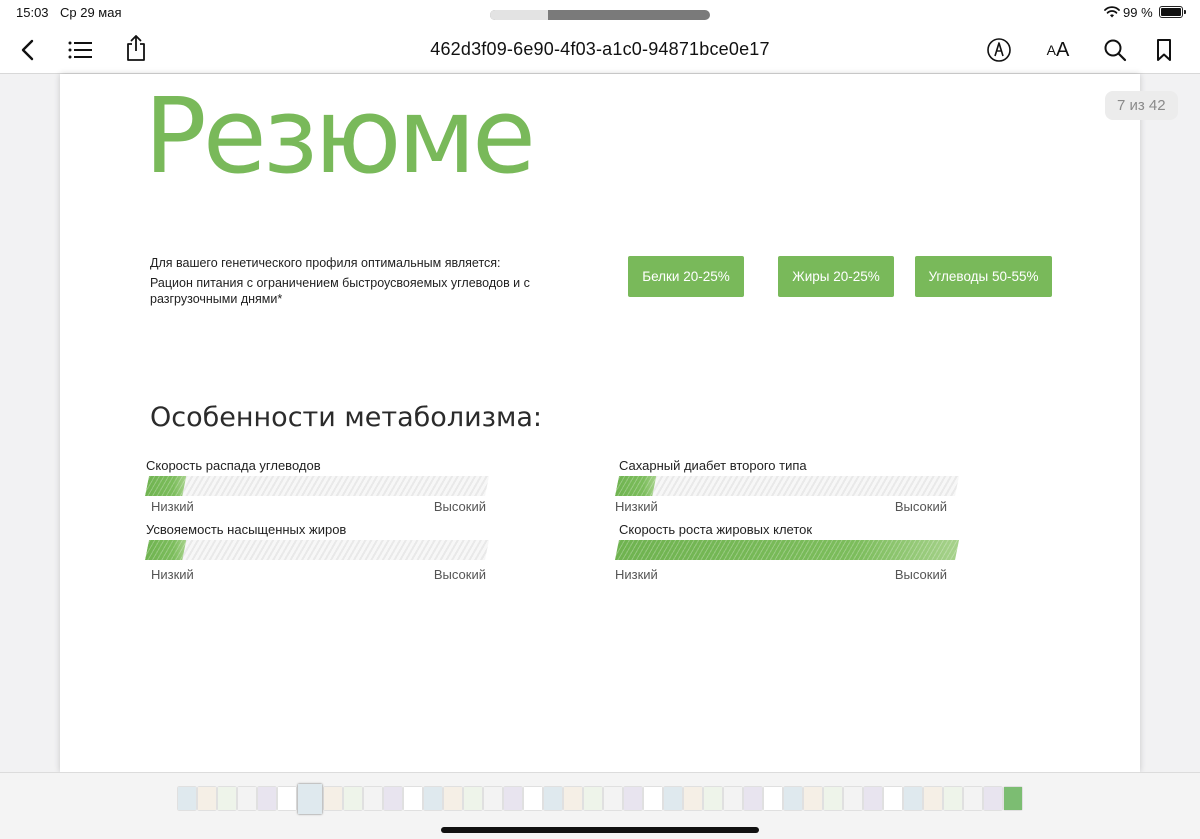 This screenshot has width=1200, height=839. What do you see at coordinates (32, 12) in the screenshot?
I see `status-time: 15:03` at bounding box center [32, 12].